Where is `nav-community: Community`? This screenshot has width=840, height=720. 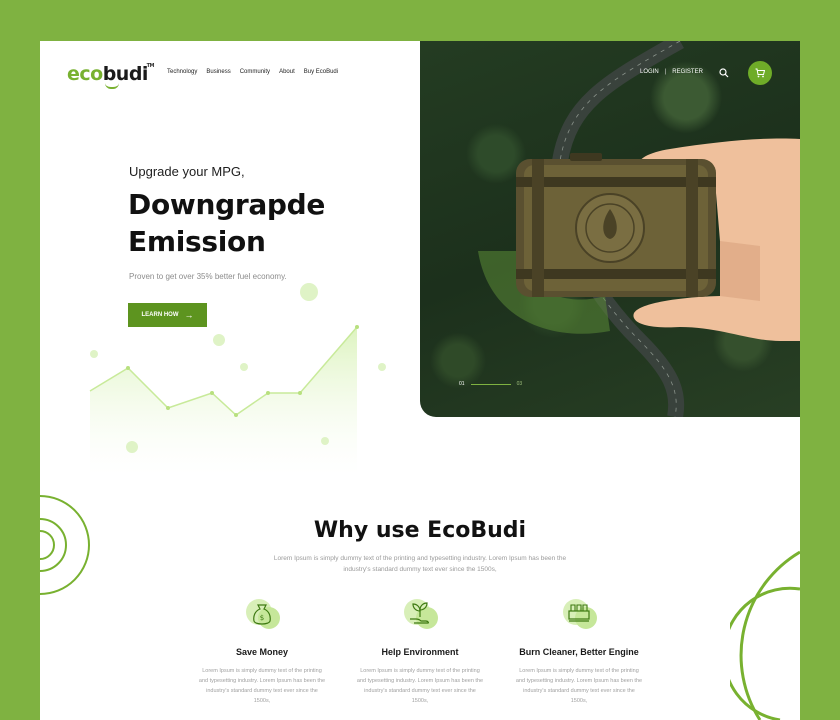
nav-community: Community is located at coordinates (255, 72).